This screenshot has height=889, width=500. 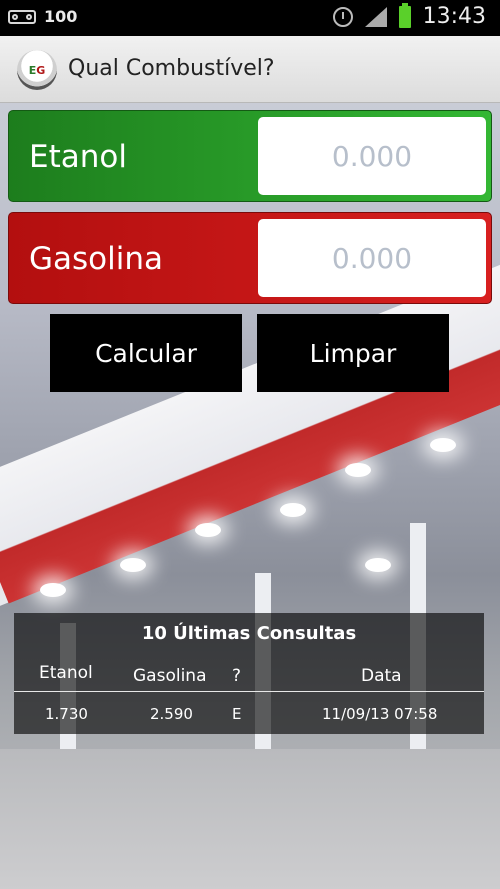 I want to click on row-date-value: 11/09/13 07:58, so click(x=380, y=714).